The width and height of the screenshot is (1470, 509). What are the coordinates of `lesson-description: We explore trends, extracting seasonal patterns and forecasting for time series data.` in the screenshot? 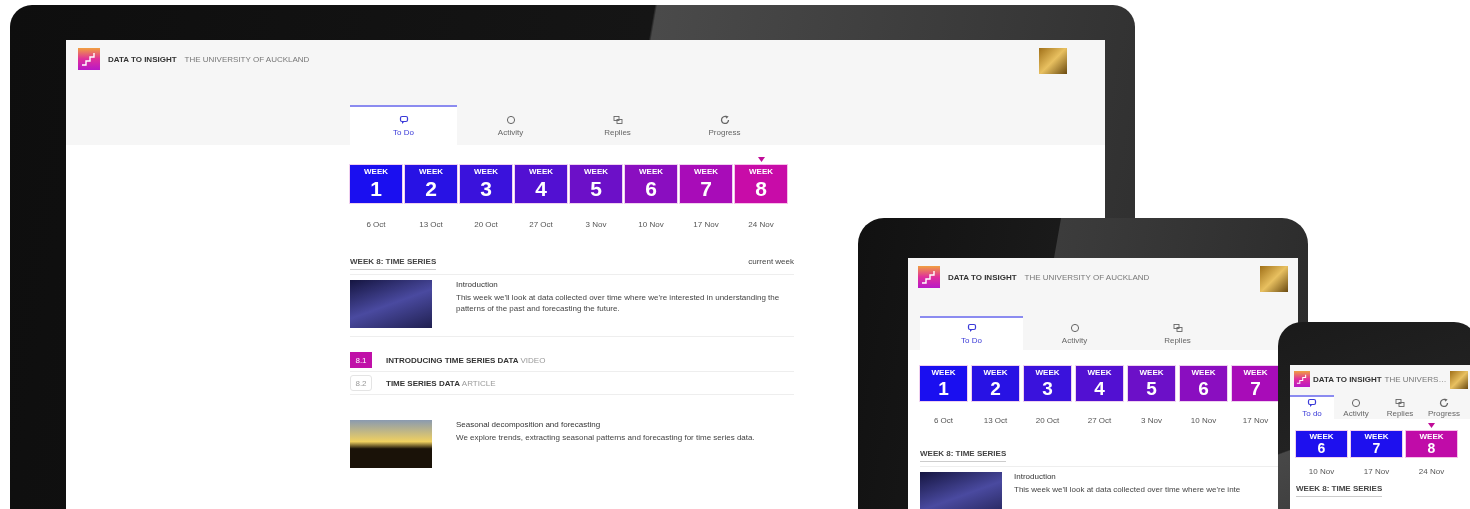 It's located at (606, 437).